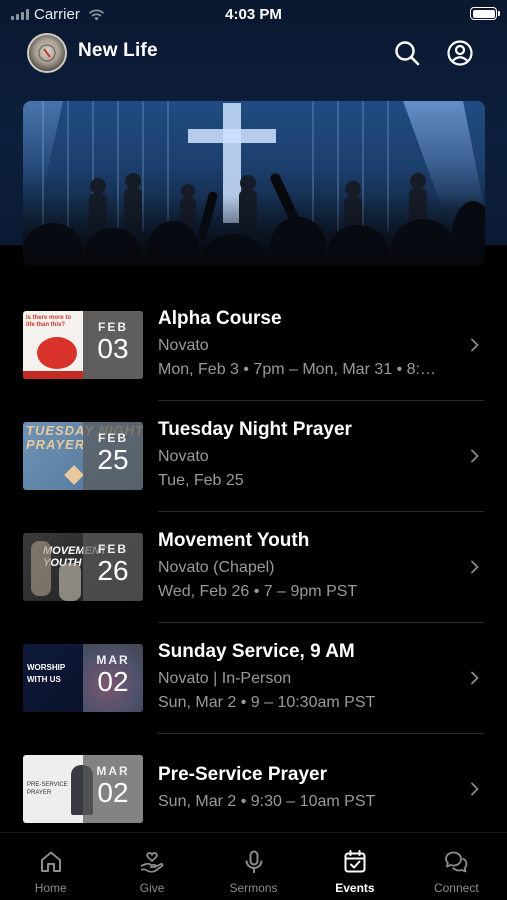 The height and width of the screenshot is (900, 507). Describe the element at coordinates (50, 861) in the screenshot. I see `home-icon` at that location.